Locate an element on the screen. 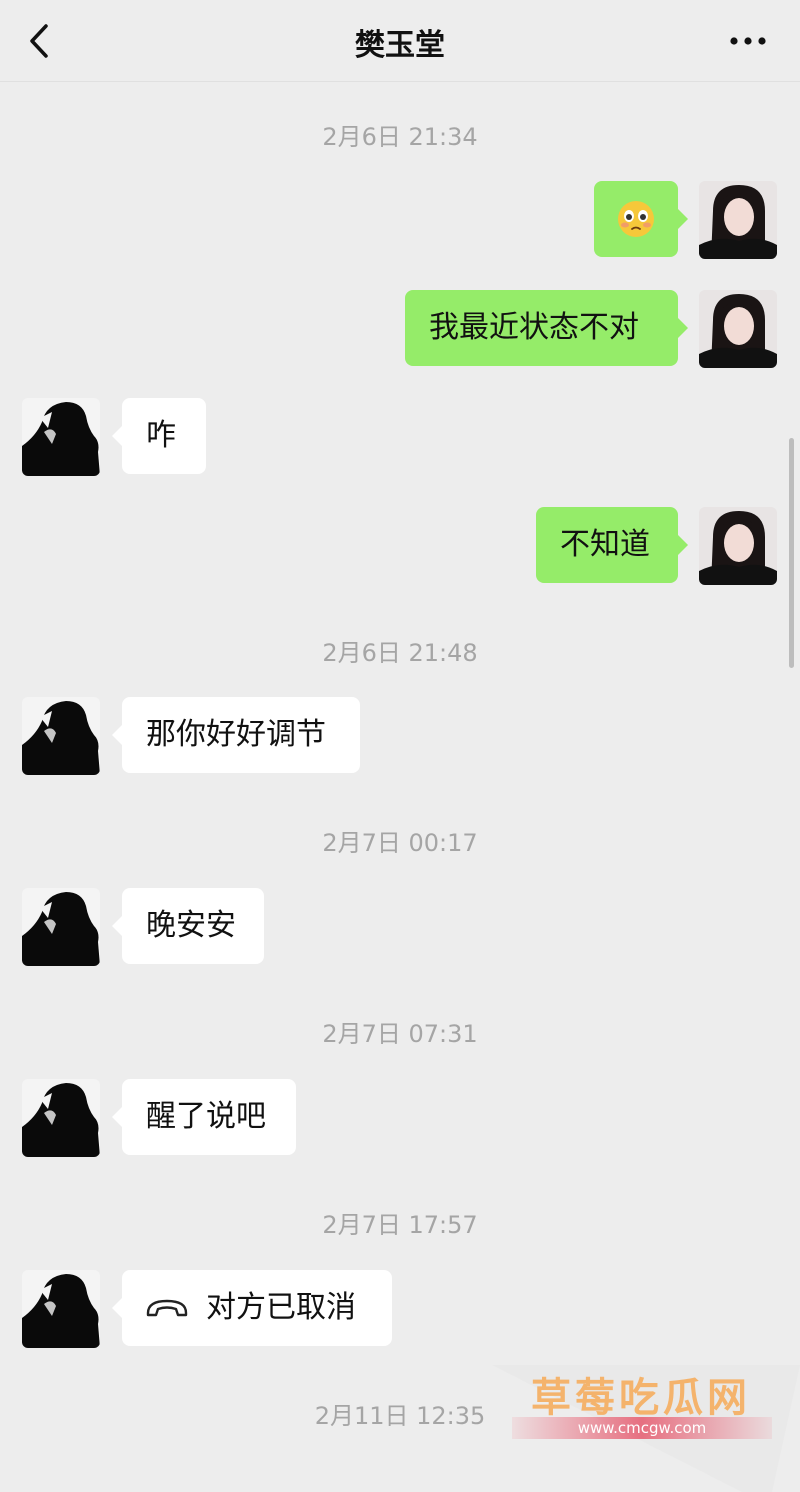 Image resolution: width=800 pixels, height=1492 pixels. watermark: 草莓吃瓜网 www.cmcgw.com is located at coordinates (646, 1428).